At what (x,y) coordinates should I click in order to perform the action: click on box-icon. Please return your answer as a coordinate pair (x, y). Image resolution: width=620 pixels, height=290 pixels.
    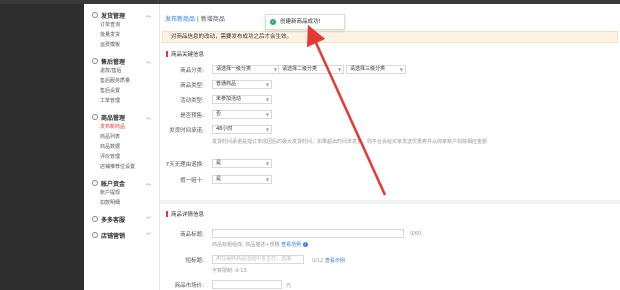
    Looking at the image, I should click on (95, 117).